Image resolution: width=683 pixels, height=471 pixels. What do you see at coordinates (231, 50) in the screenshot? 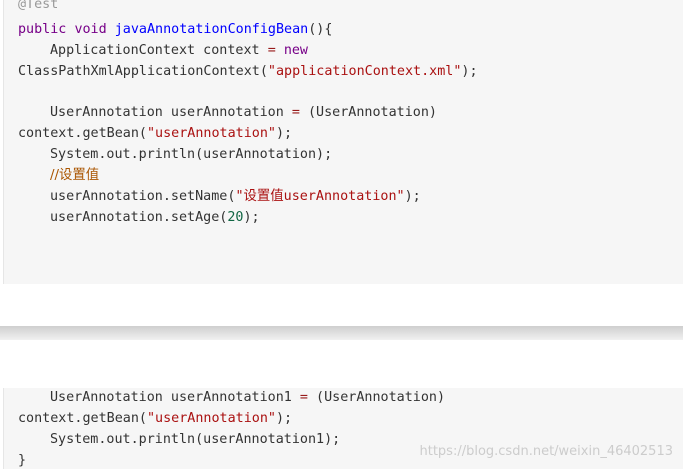
I see `code-text: context` at bounding box center [231, 50].